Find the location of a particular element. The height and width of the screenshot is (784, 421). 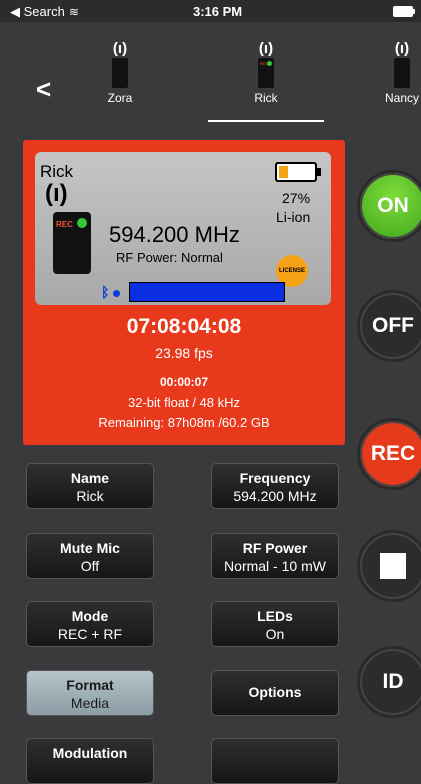

status-bar: ◀ Search ≋ 3:16 PM is located at coordinates (210, 11).